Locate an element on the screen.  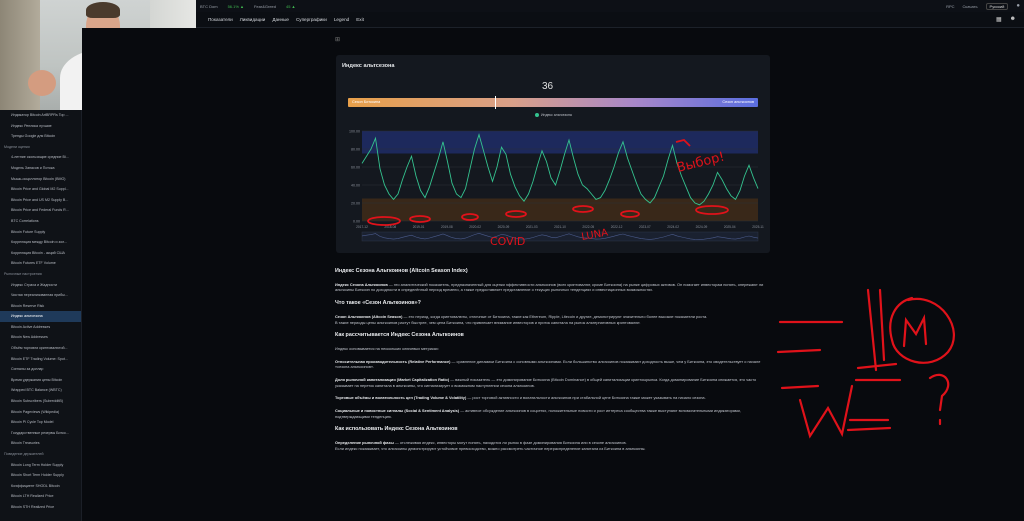
article-heading: Что такое «Сезон Альткоинов»? is located at coordinates (378, 303).